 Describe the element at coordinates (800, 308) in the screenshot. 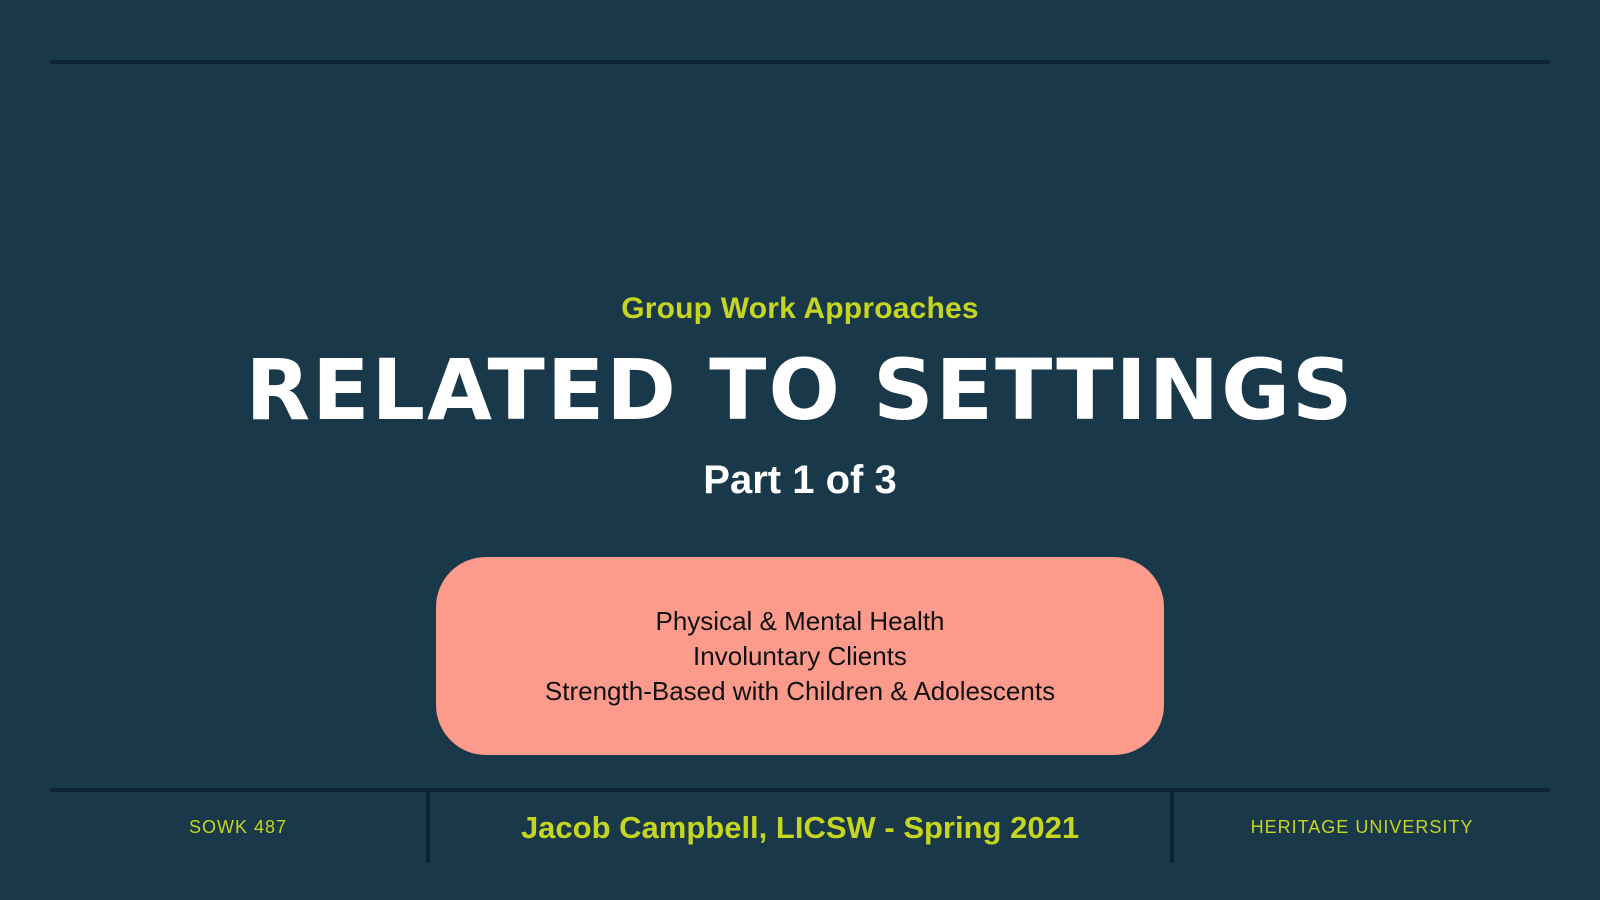

I see `slide-subtitle: Group Work Approaches` at that location.